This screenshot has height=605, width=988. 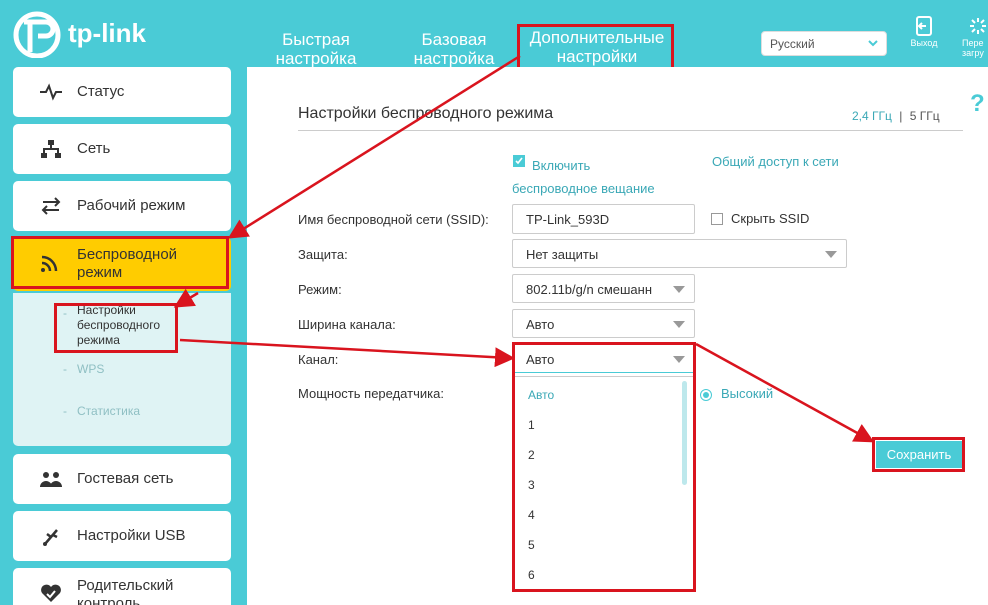 What do you see at coordinates (51, 149) in the screenshot?
I see `network-icon` at bounding box center [51, 149].